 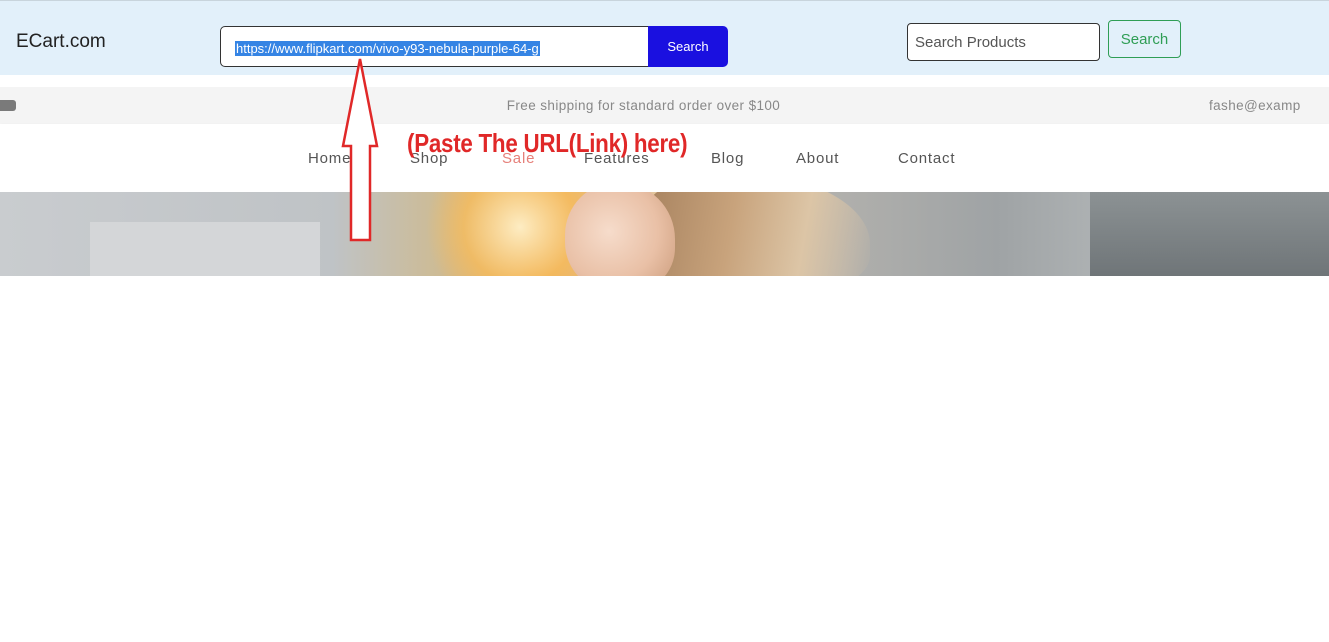 I want to click on product-search-button: Search, so click(x=1144, y=39).